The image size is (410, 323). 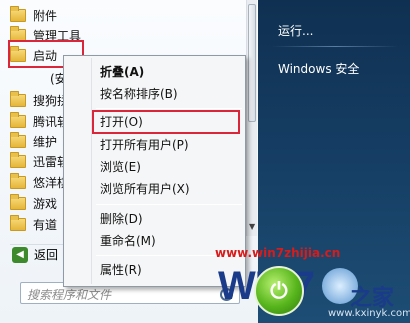 I want to click on program-label: 维护, so click(x=45, y=141).